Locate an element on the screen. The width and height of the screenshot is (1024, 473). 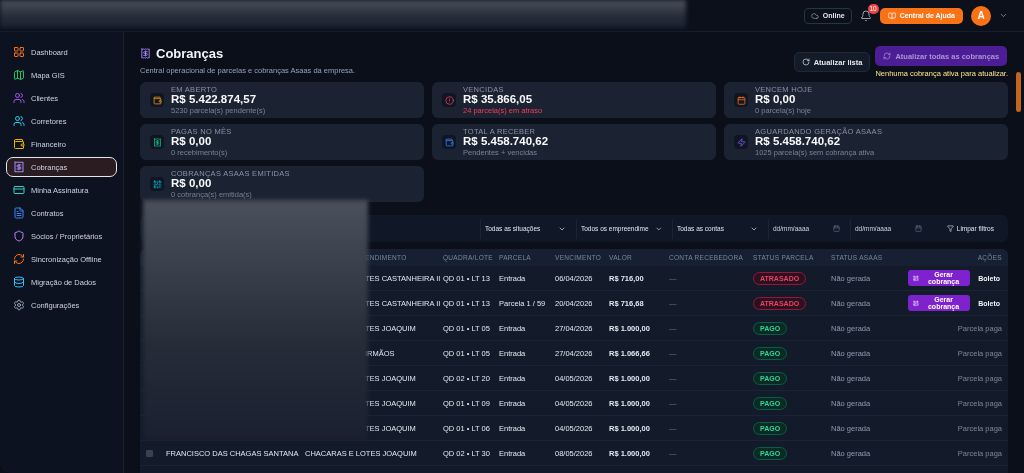
database-icon is located at coordinates (19, 282).